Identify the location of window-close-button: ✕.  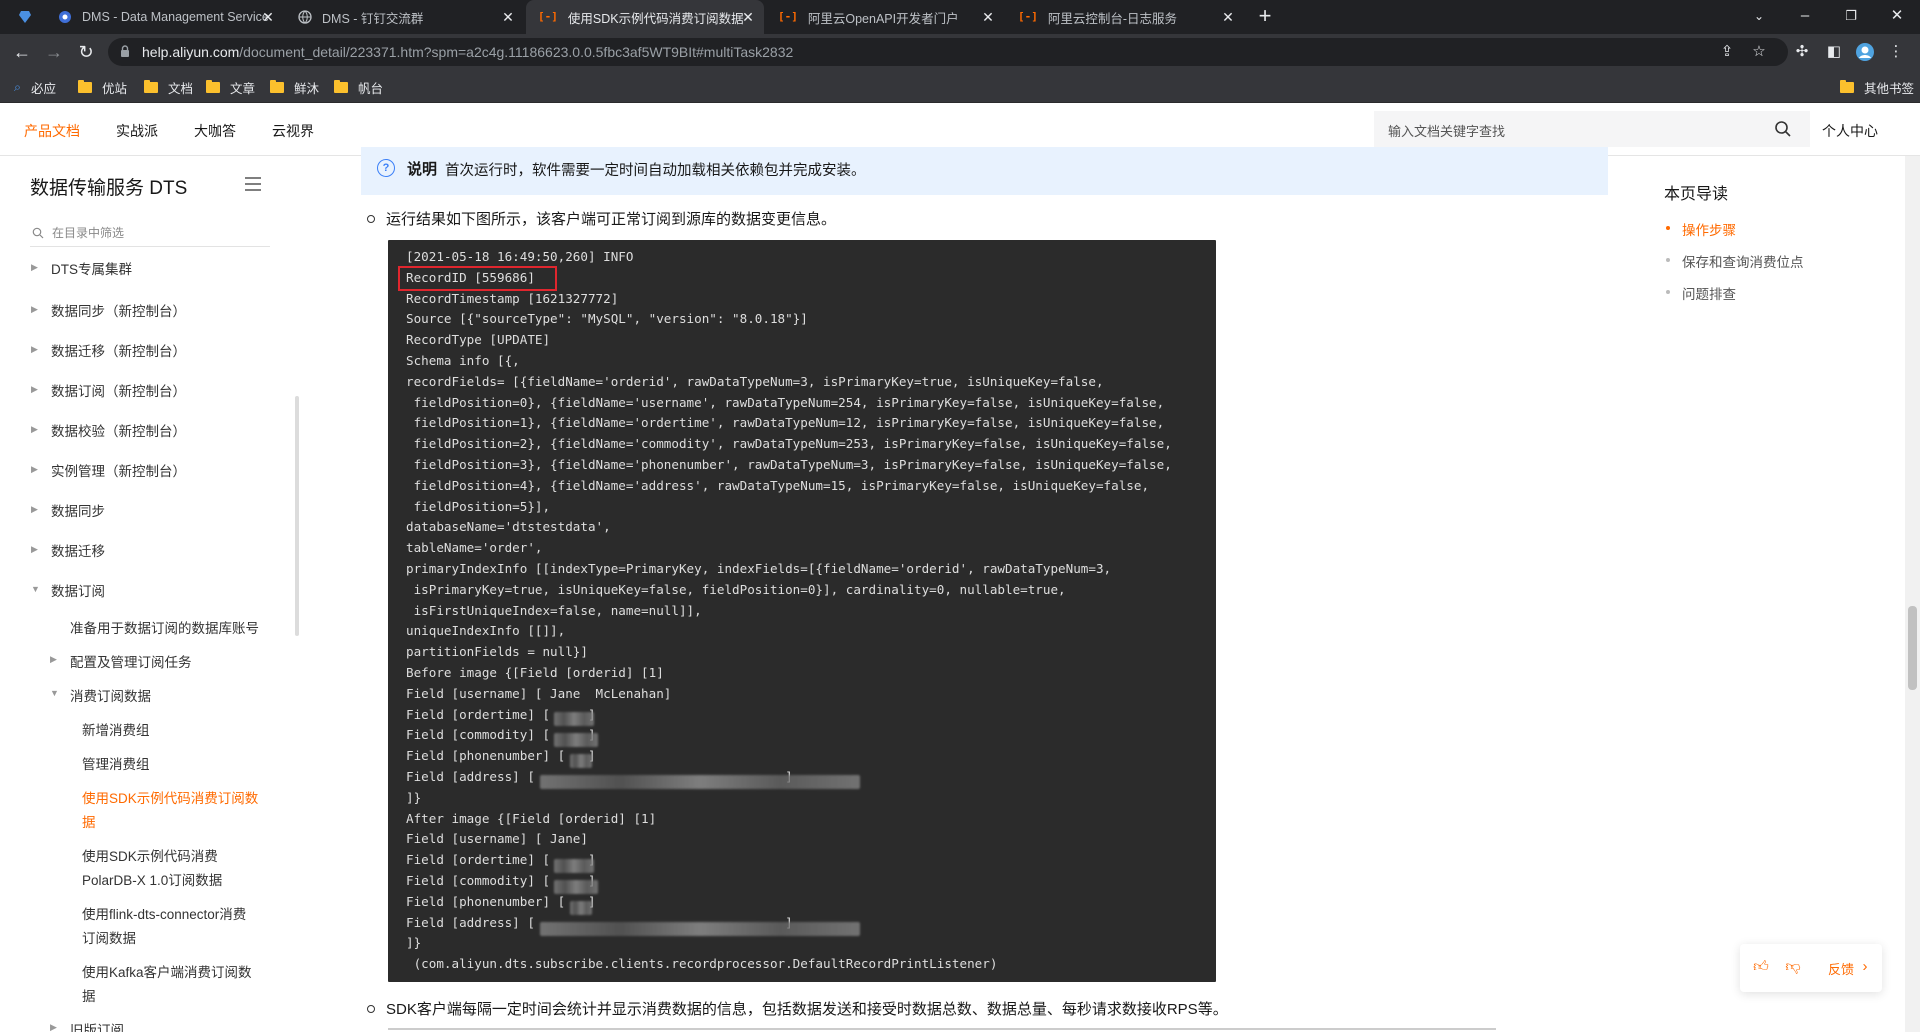
(1897, 17).